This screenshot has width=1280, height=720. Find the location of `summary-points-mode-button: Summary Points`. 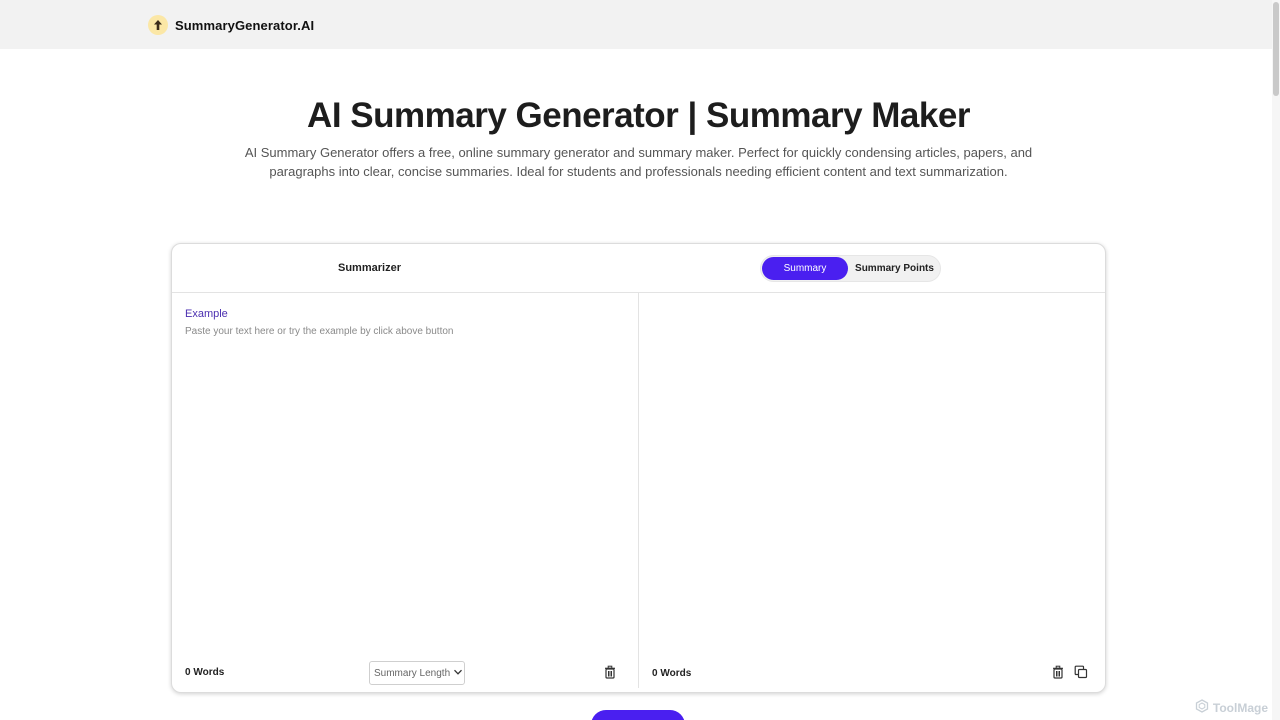

summary-points-mode-button: Summary Points is located at coordinates (894, 268).